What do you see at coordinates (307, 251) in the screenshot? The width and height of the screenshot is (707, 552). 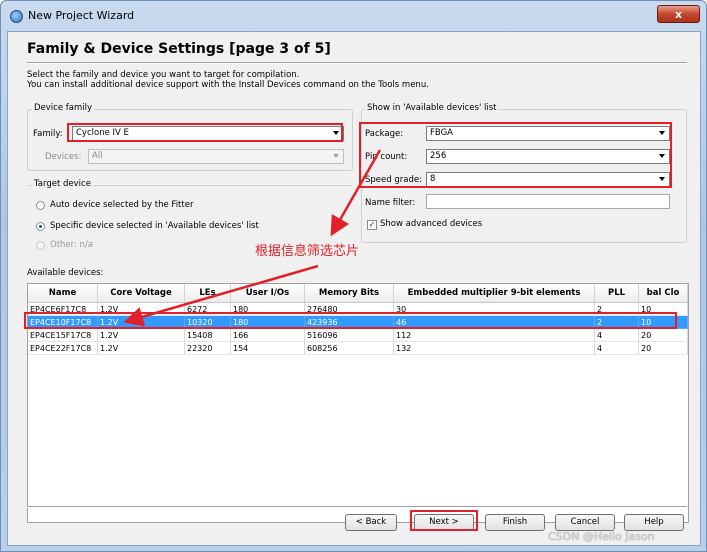 I see `annotation-text: 根据信息筛选芯片` at bounding box center [307, 251].